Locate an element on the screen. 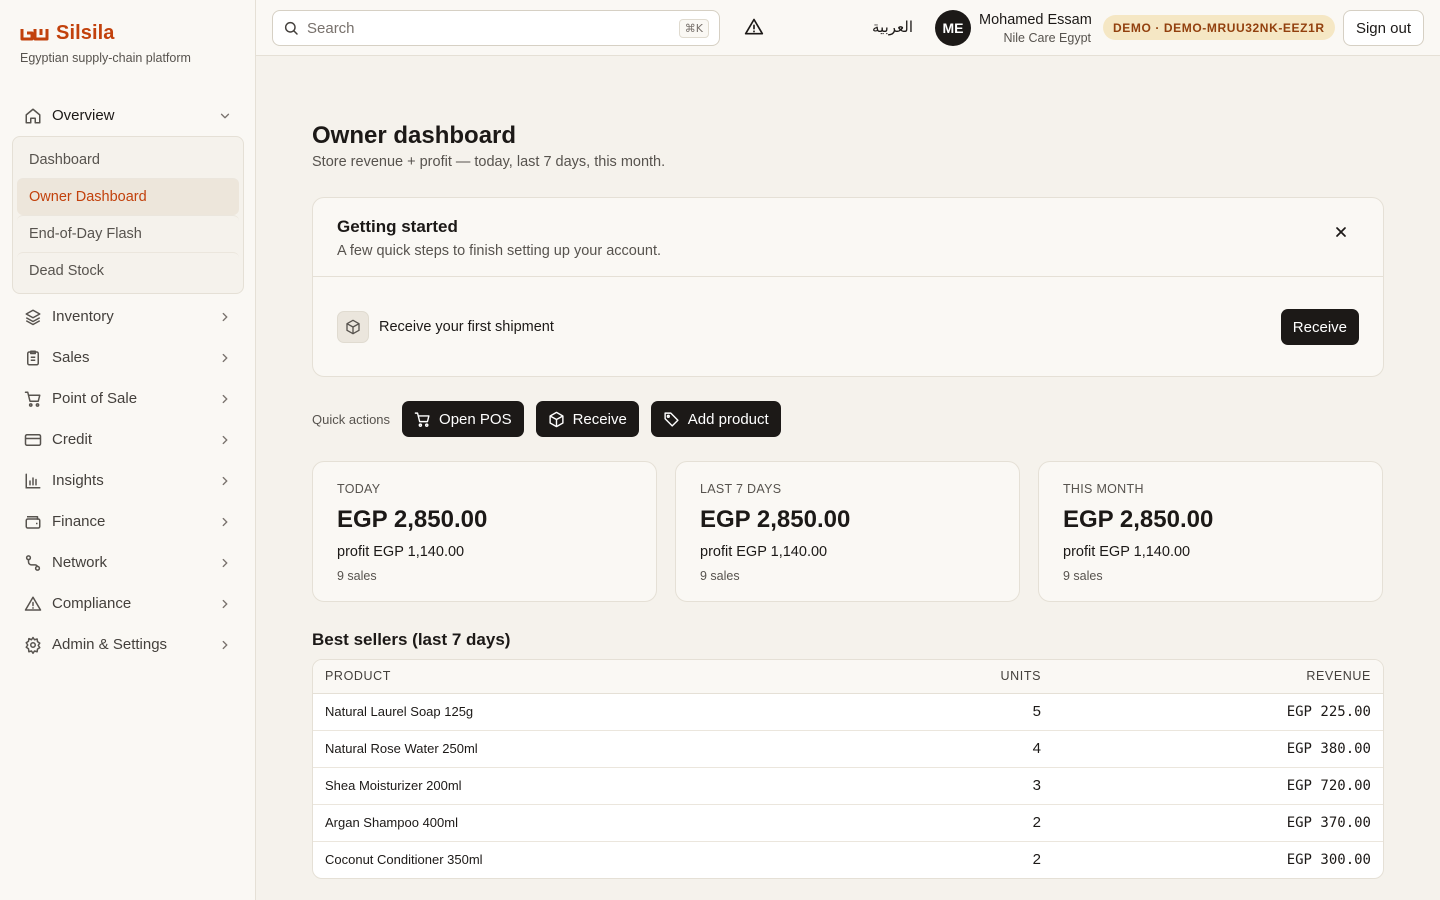  alert-triangle-icon is located at coordinates (755, 28).